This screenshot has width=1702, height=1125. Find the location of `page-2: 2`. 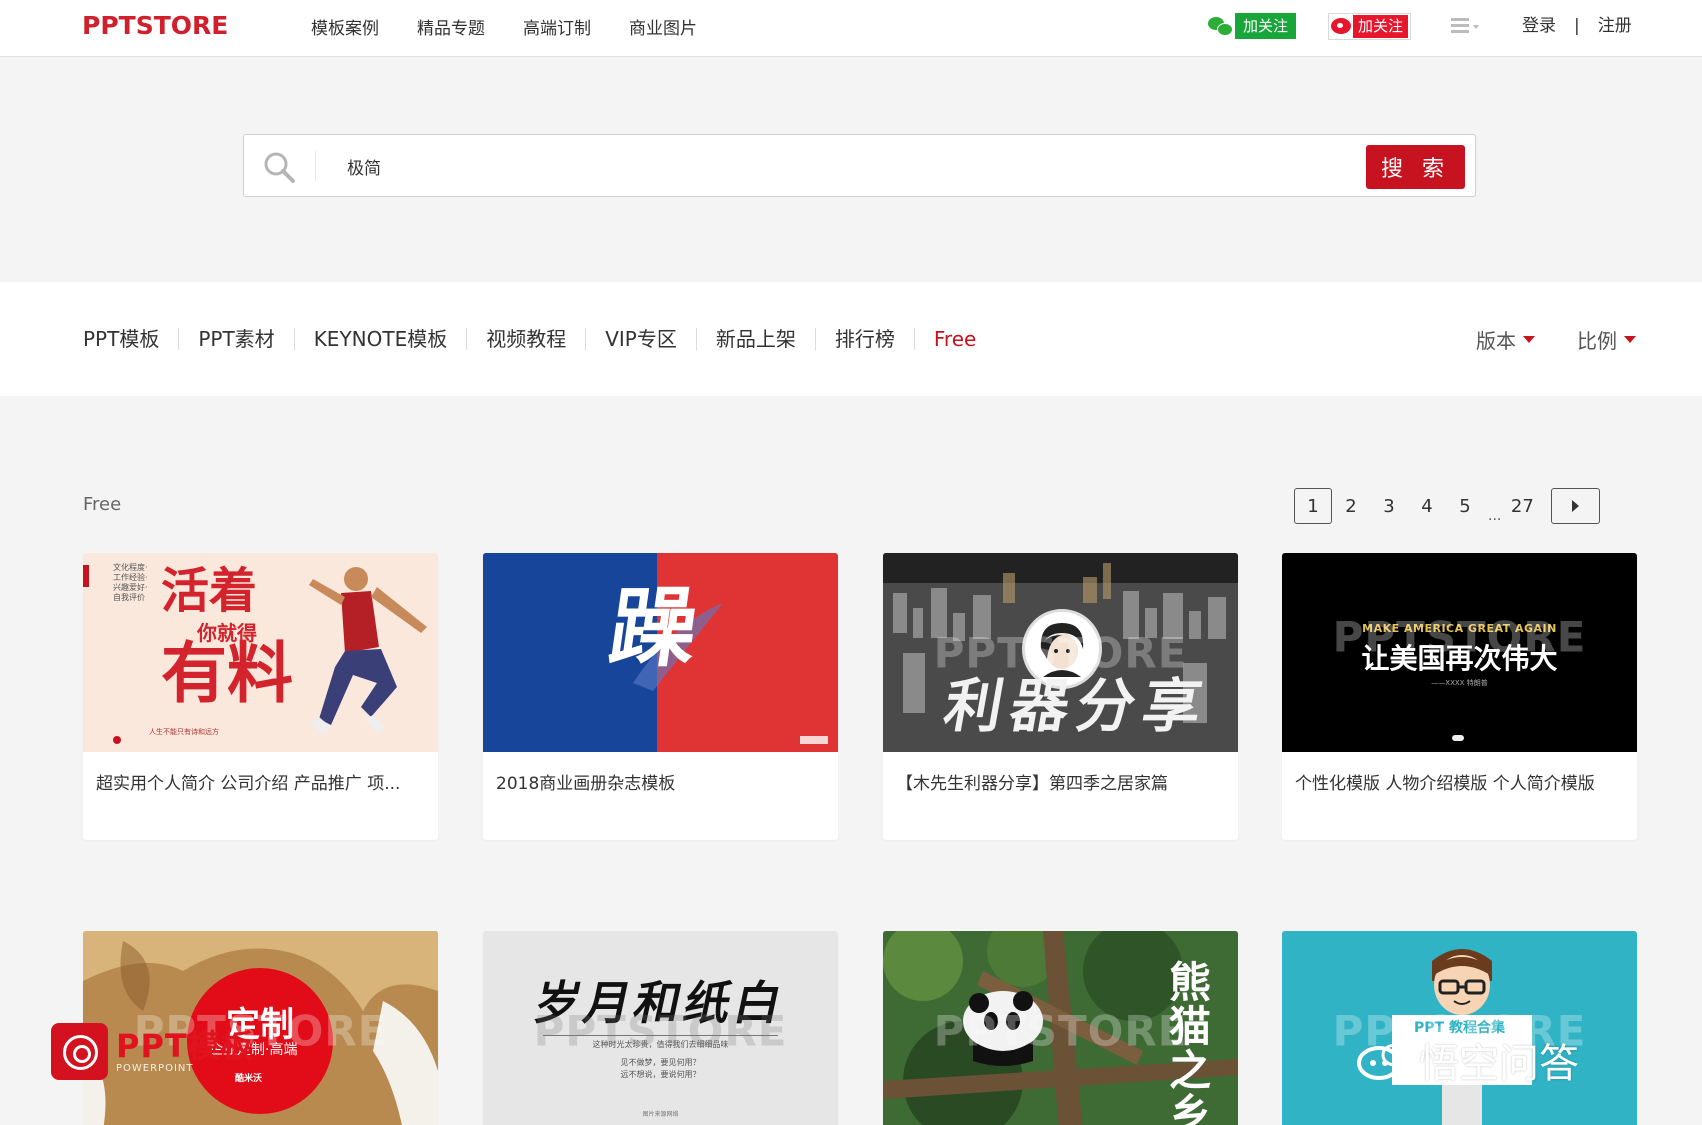

page-2: 2 is located at coordinates (1351, 506).